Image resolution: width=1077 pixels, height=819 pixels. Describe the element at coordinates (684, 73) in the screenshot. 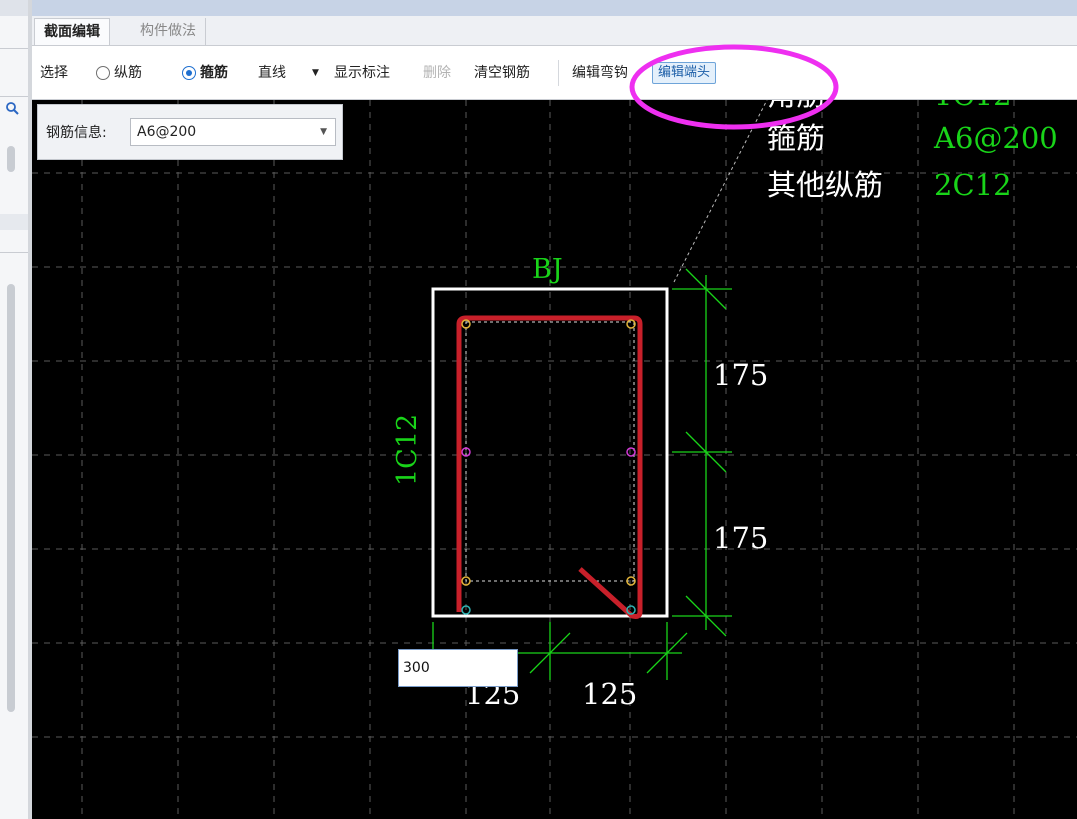

I see `edit-end-button: 编辑端头` at that location.